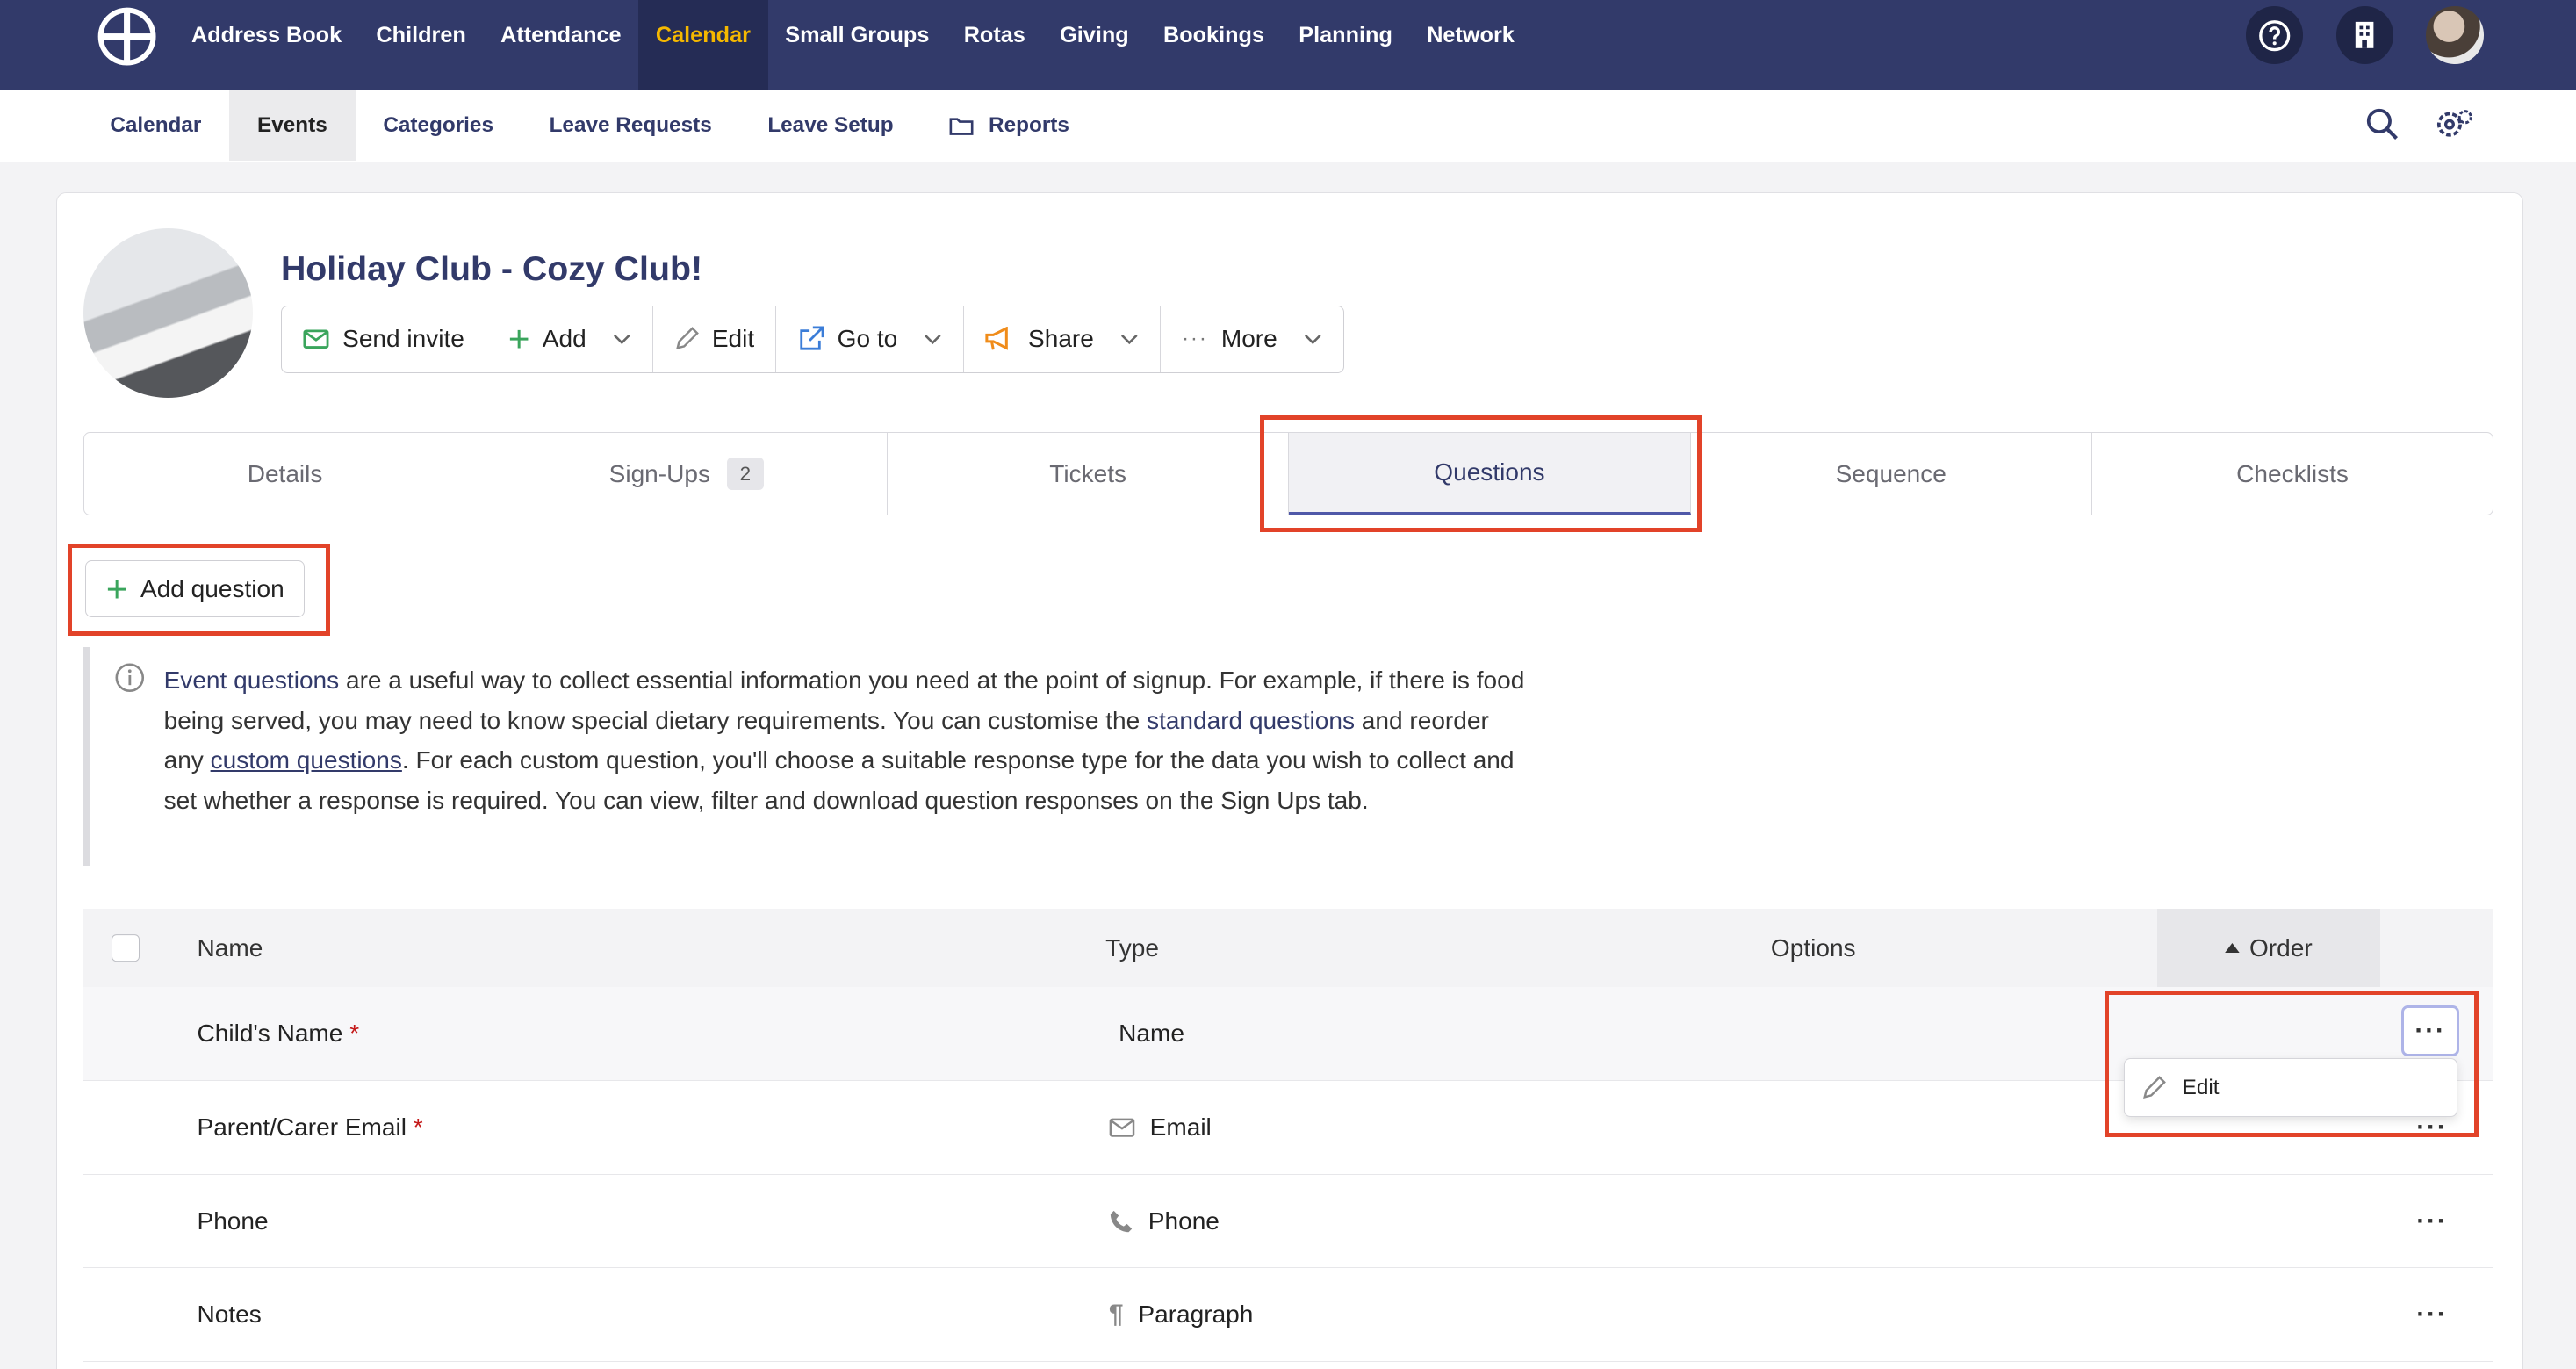 The height and width of the screenshot is (1369, 2576). I want to click on event-image, so click(168, 313).